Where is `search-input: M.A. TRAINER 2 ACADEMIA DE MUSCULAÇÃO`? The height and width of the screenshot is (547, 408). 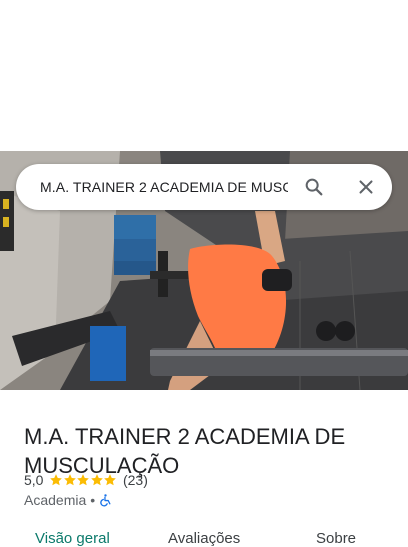 search-input: M.A. TRAINER 2 ACADEMIA DE MUSCULAÇÃO is located at coordinates (164, 187).